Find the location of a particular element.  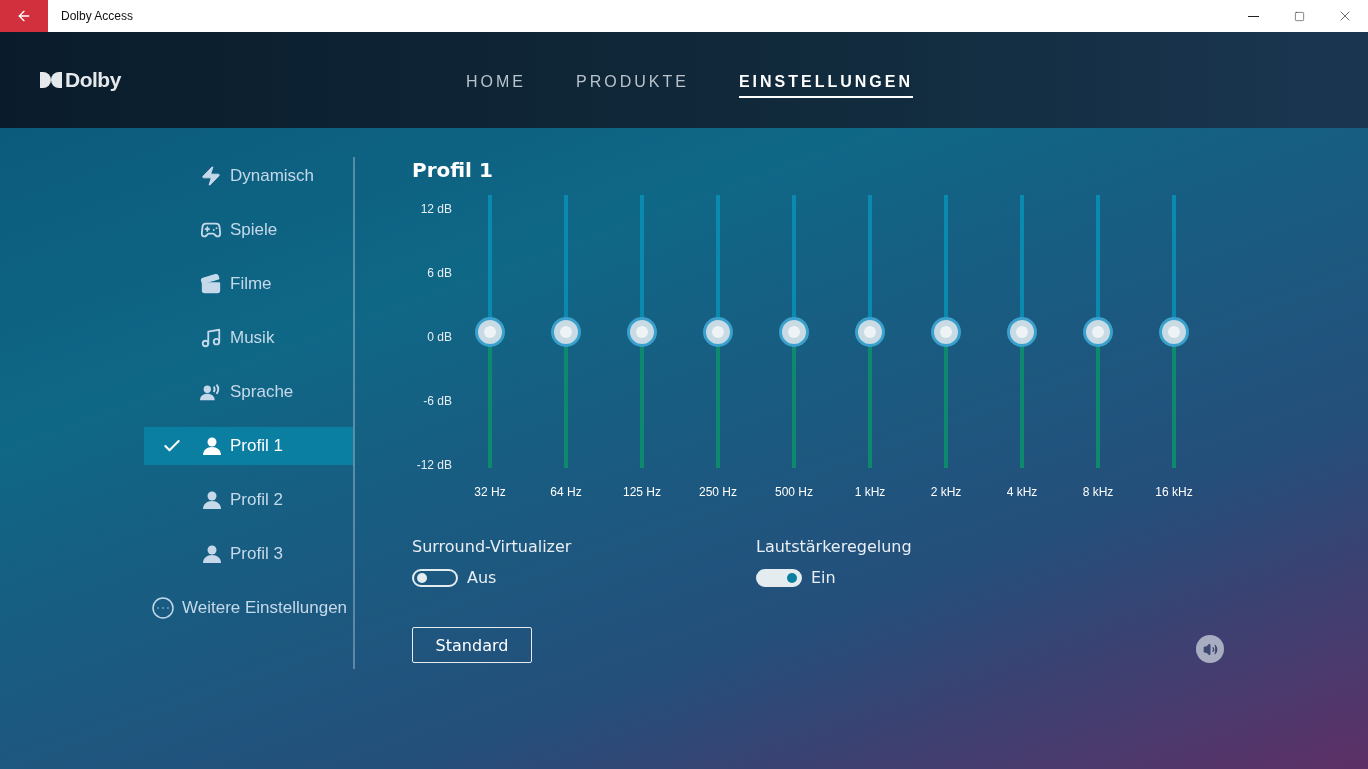

sidebar-item: Dynamisch is located at coordinates (248, 176).